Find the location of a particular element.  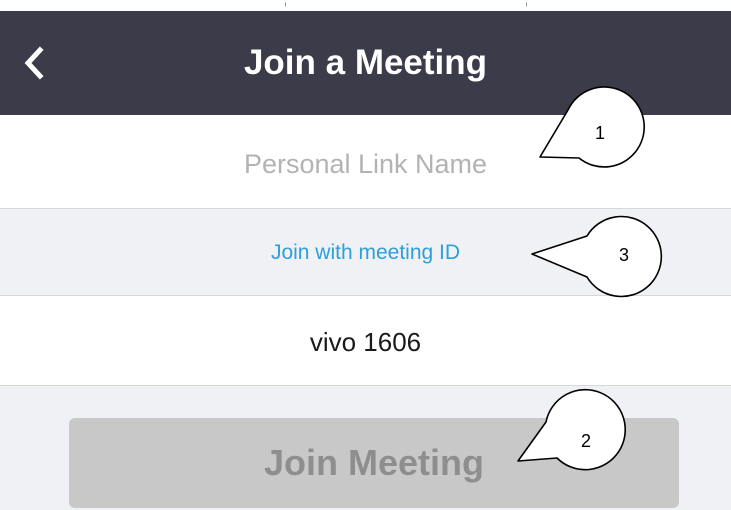

join-meeting-button: Join Meeting is located at coordinates (374, 463).